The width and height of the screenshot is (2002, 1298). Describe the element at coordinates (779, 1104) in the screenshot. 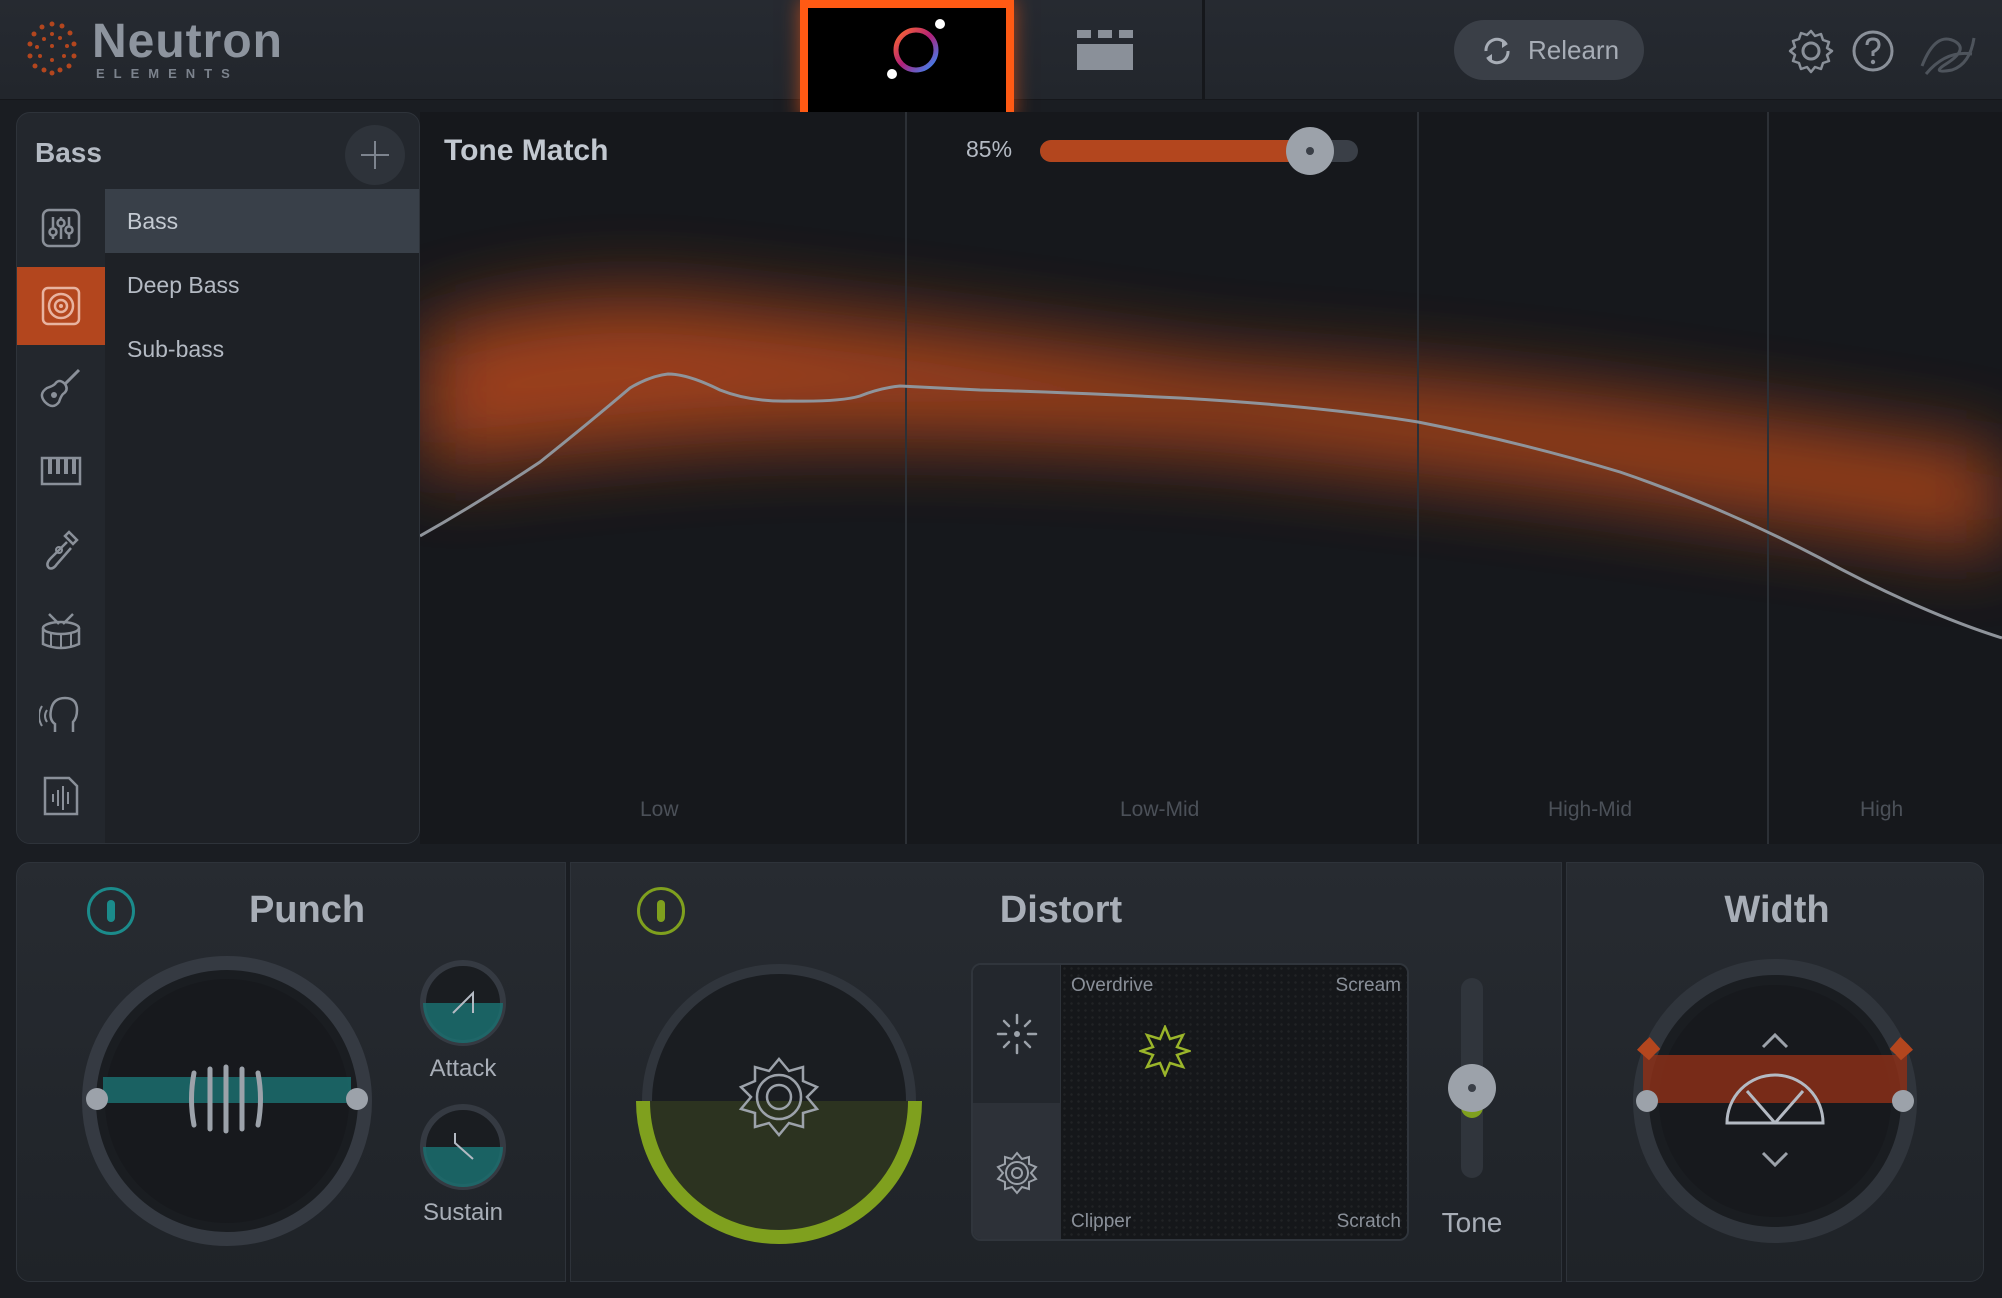

I see `distort-knob-graphic` at that location.